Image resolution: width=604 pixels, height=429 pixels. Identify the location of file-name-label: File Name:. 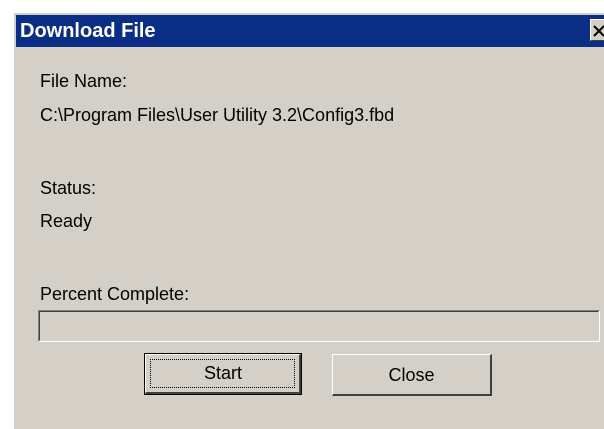
(84, 81).